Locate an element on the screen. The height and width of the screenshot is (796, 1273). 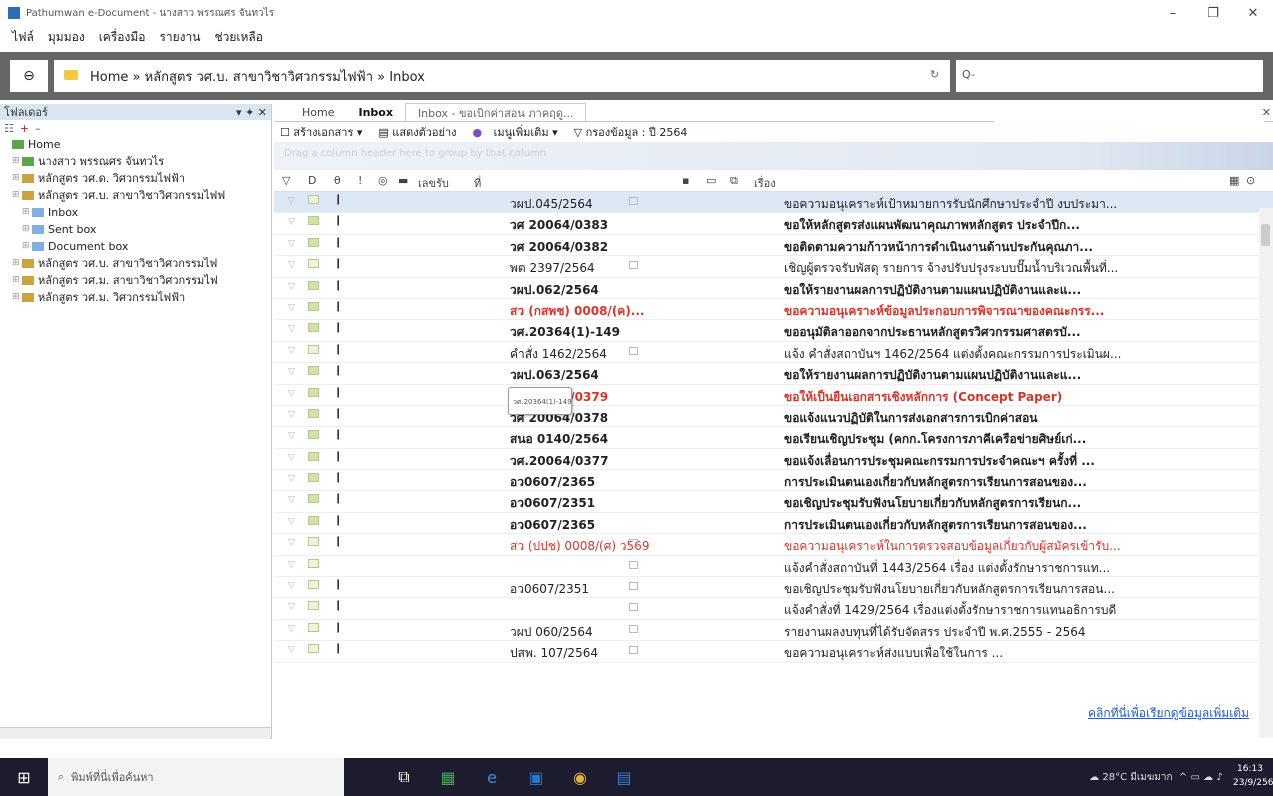
remove-icon: – is located at coordinates (38, 128).